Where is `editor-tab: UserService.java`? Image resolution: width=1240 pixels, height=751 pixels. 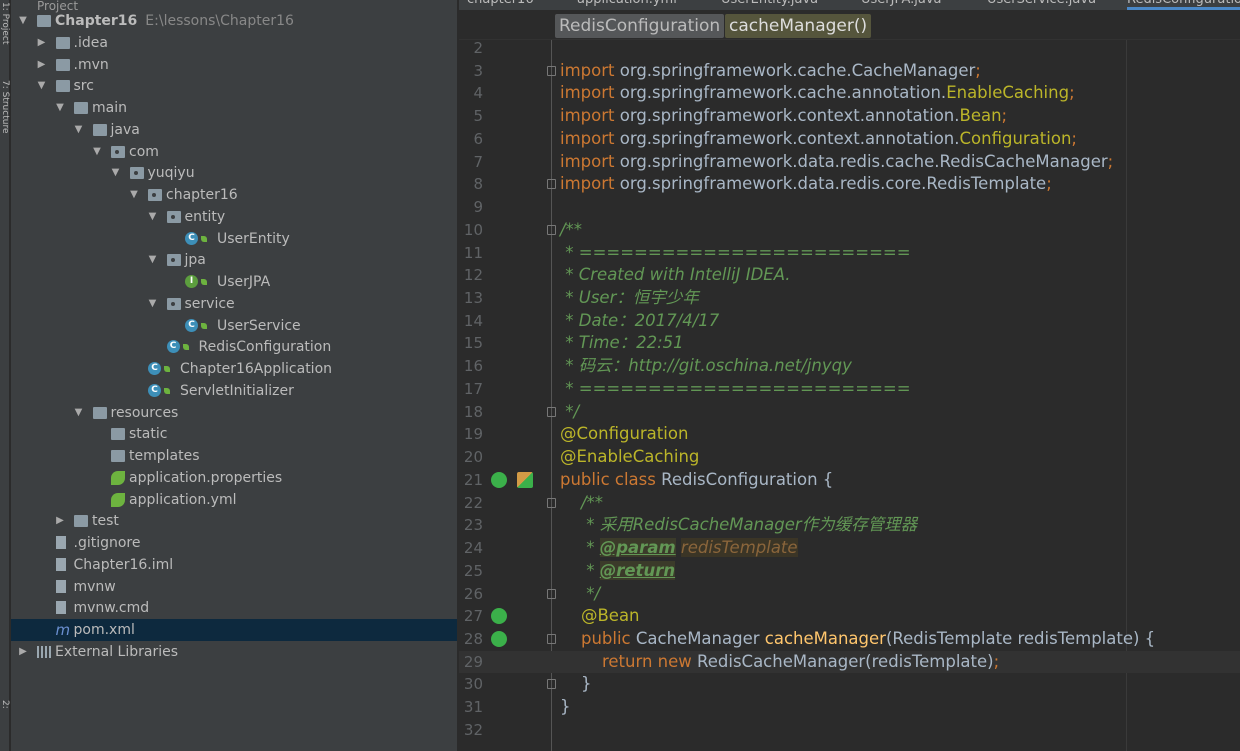 editor-tab: UserService.java is located at coordinates (1041, 5).